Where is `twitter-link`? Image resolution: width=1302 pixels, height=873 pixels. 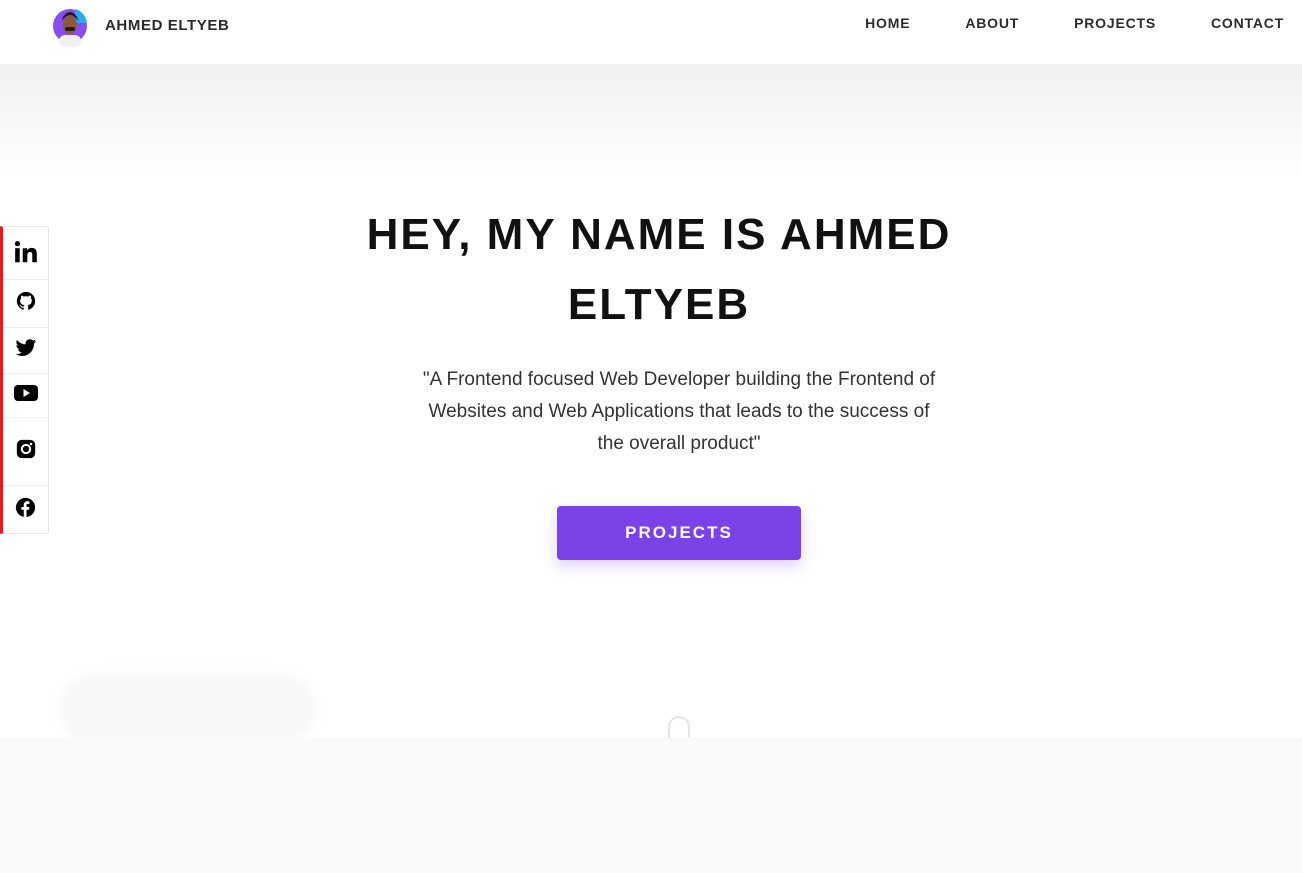 twitter-link is located at coordinates (25, 351).